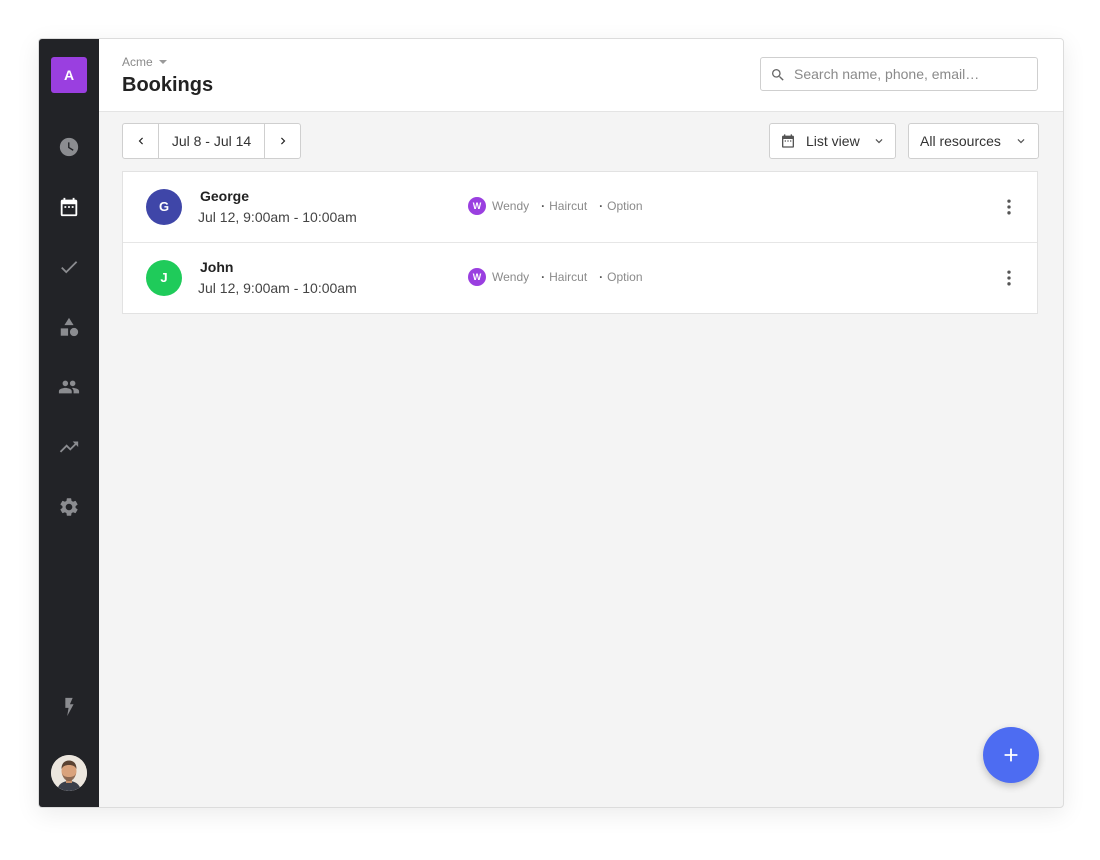 This screenshot has width=1100, height=860. I want to click on sidebar-item-services, so click(69, 327).